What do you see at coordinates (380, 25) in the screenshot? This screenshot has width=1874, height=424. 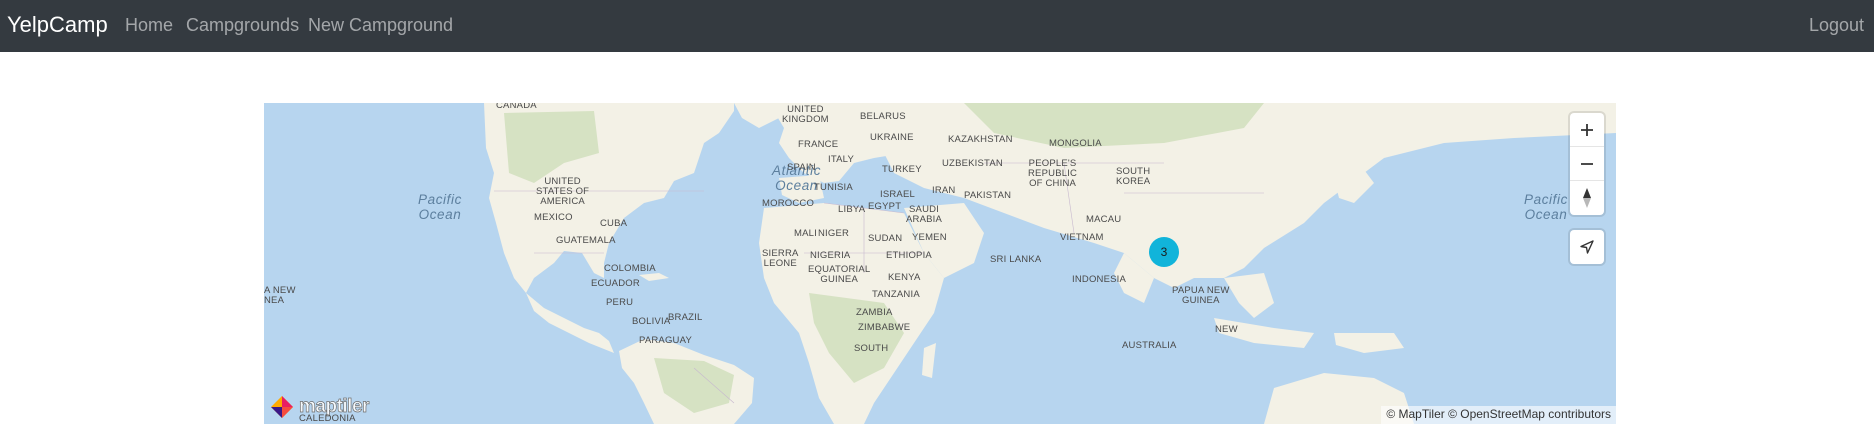 I see `nav-new-campground-link: New Campground` at bounding box center [380, 25].